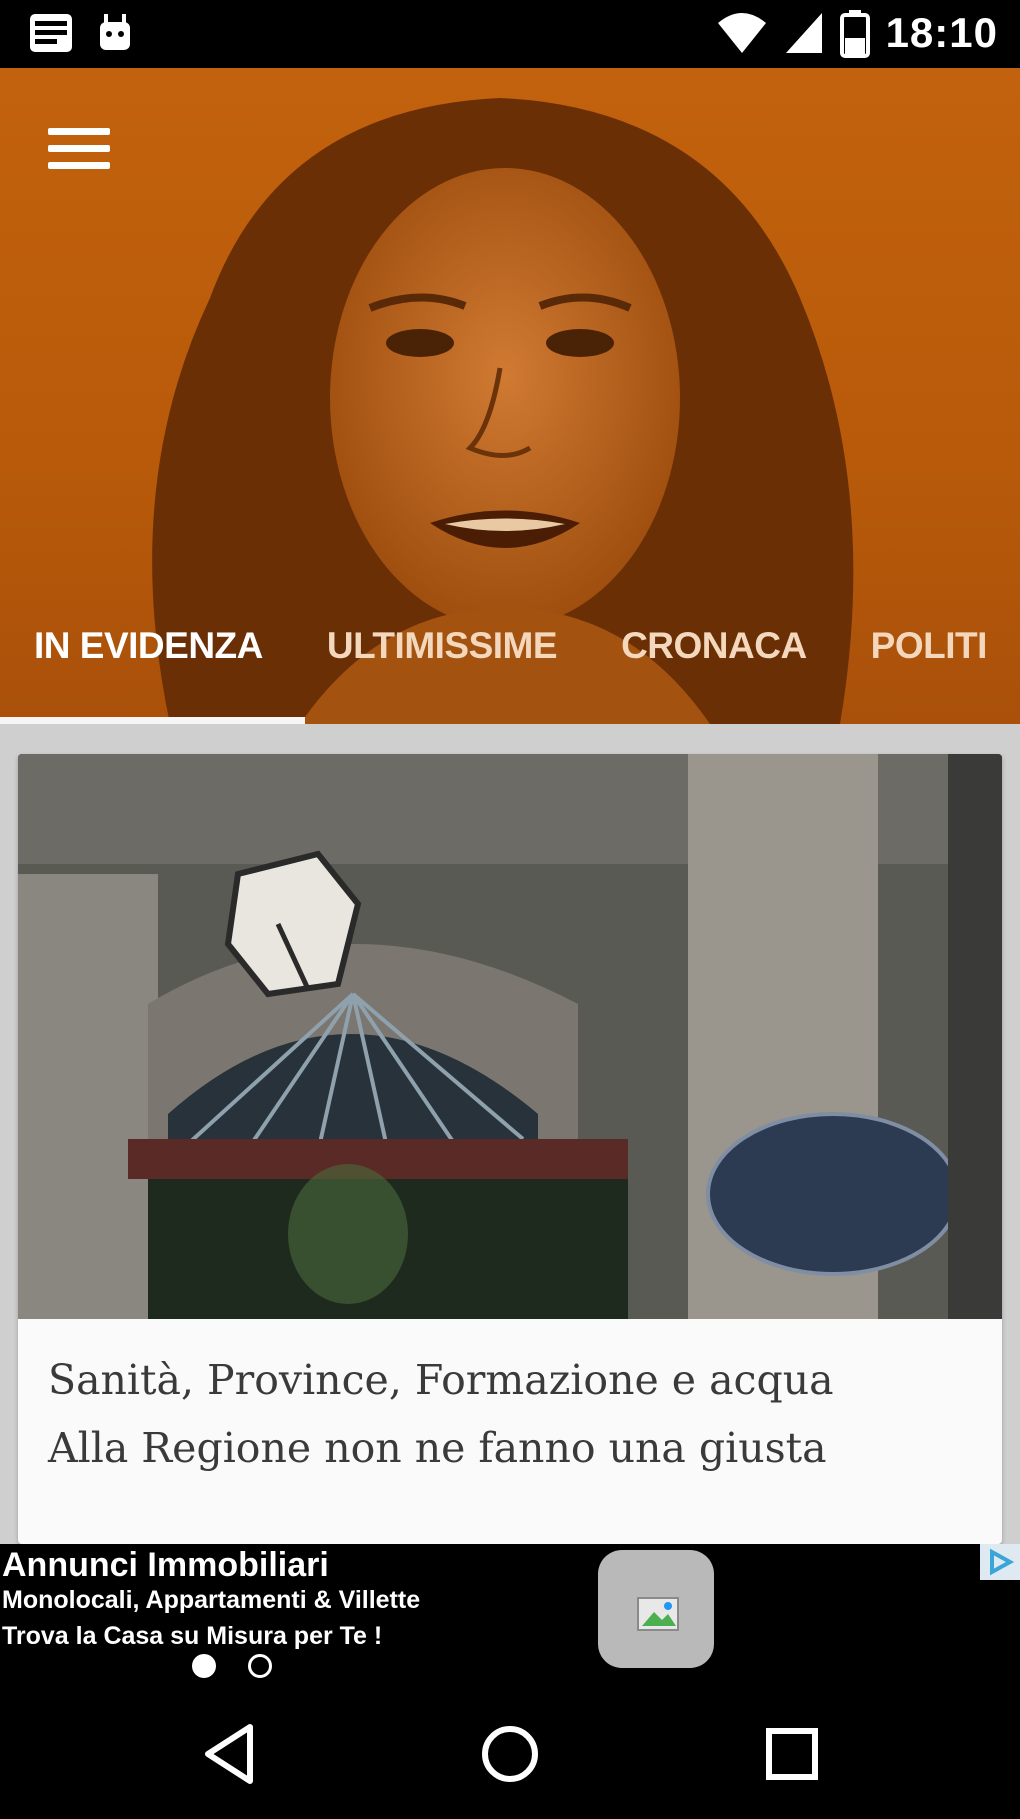  I want to click on tab-in-evidenza: IN EVIDENZA, so click(148, 646).